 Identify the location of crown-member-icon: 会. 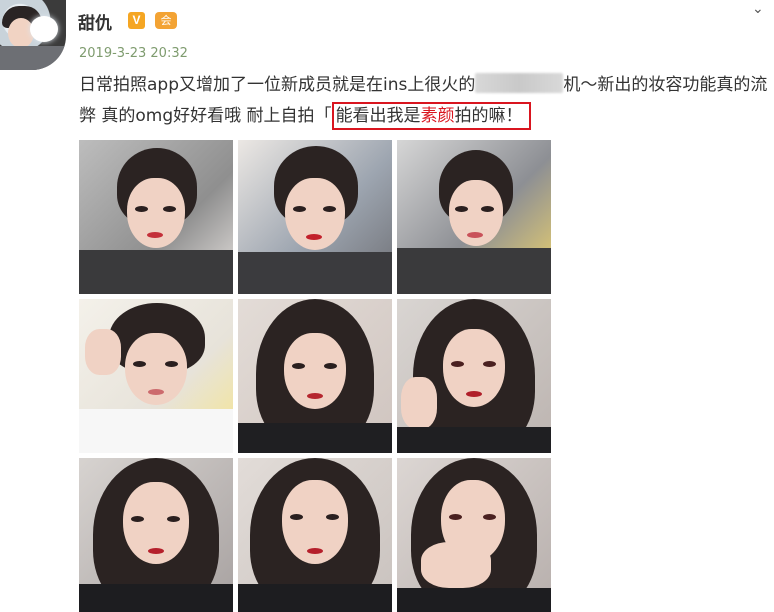
(166, 20).